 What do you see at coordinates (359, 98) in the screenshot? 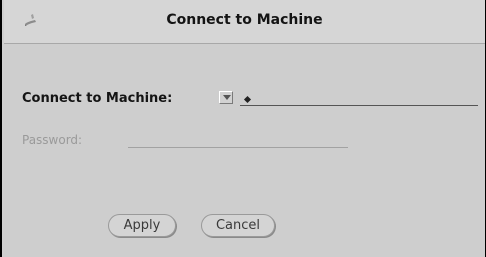
I see `machine-input` at bounding box center [359, 98].